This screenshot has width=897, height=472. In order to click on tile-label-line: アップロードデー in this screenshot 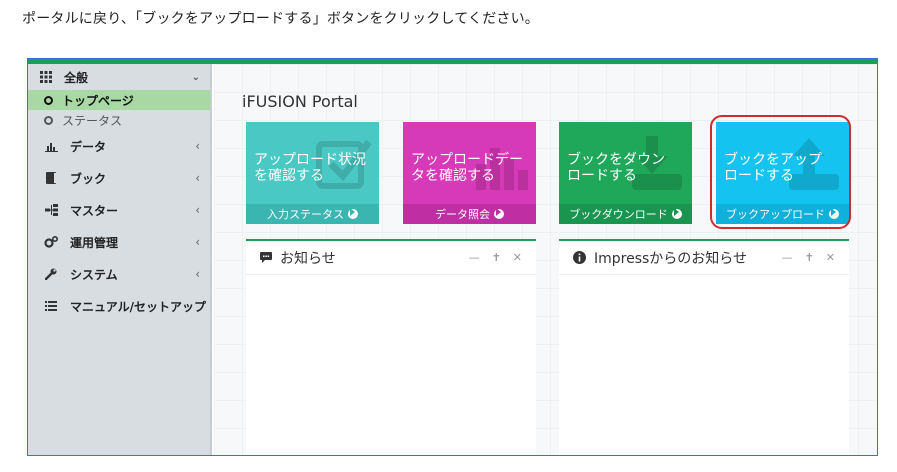, I will do `click(467, 160)`.